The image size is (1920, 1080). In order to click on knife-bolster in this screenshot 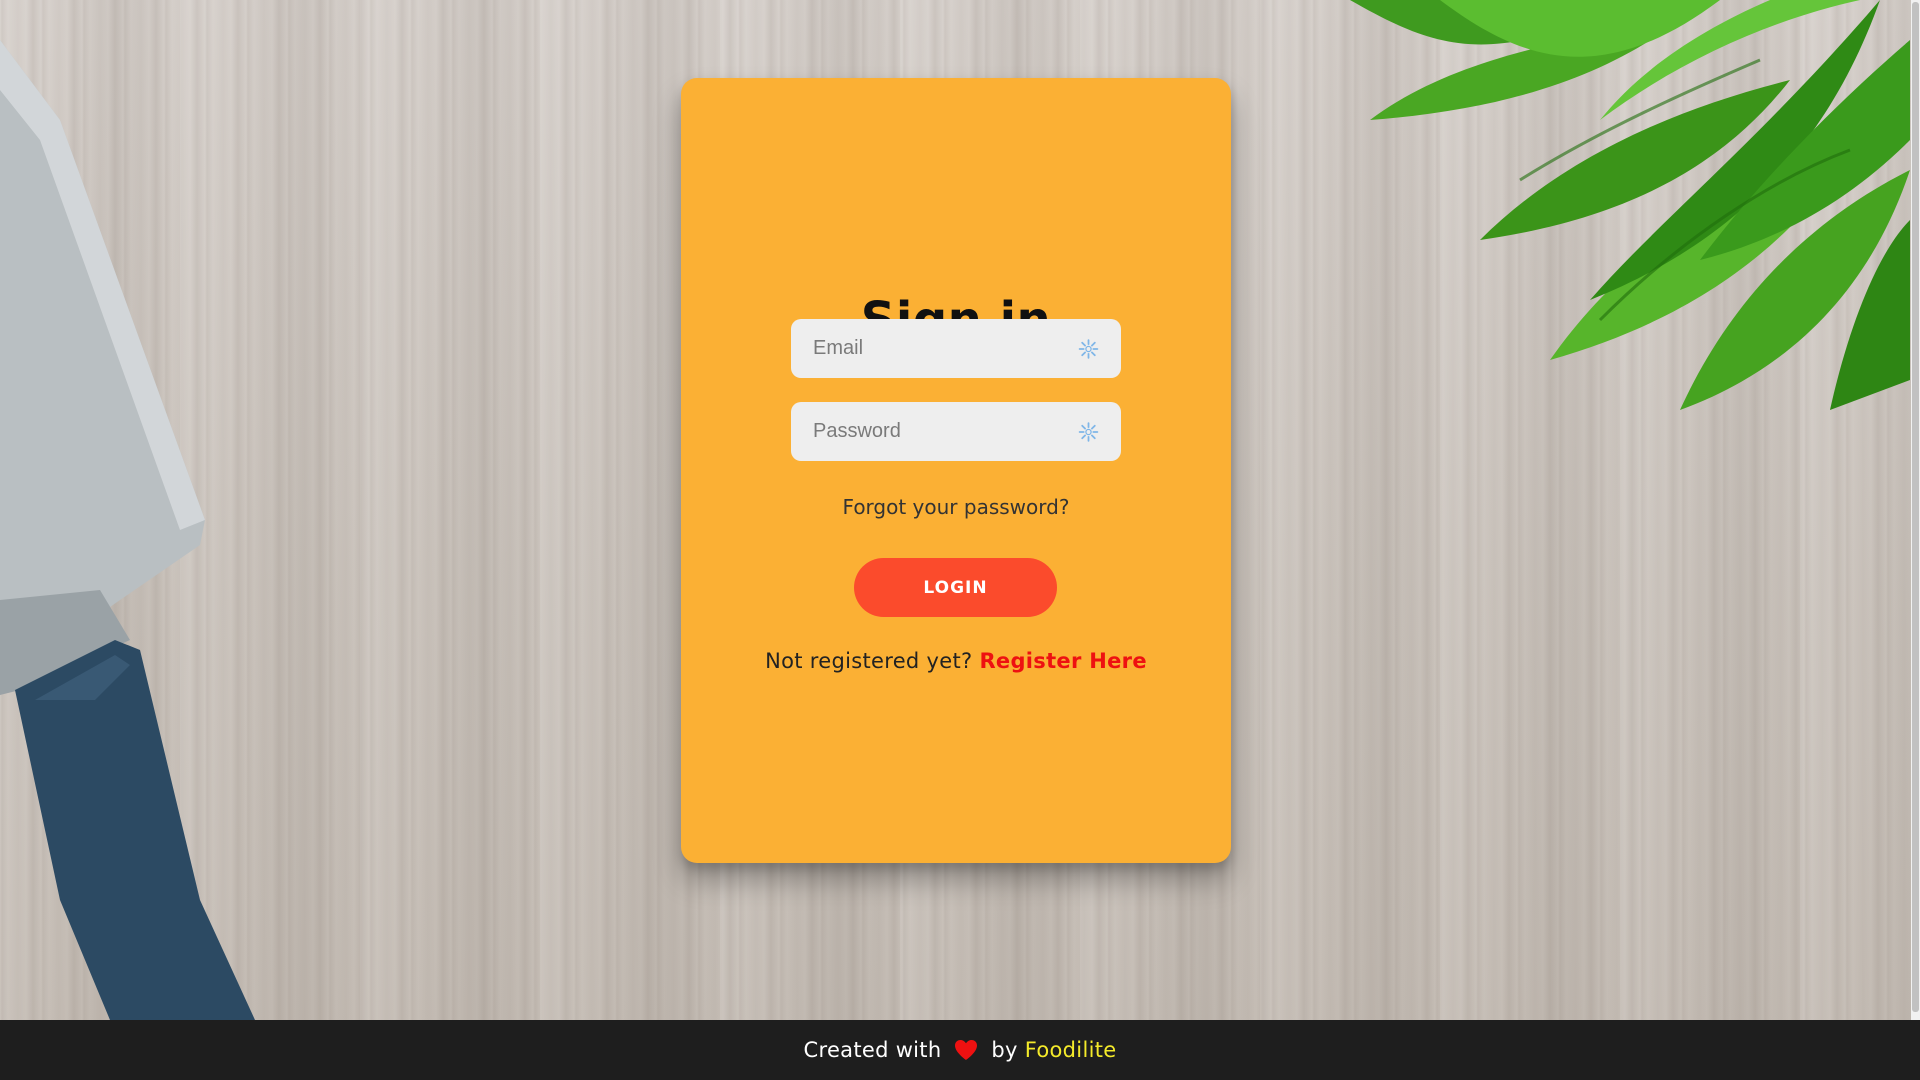, I will do `click(65, 642)`.